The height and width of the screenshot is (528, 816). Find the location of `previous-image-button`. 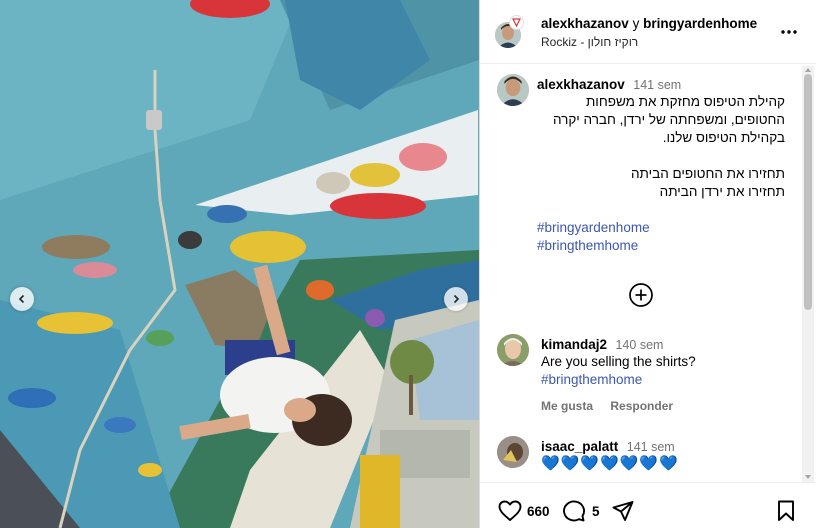

previous-image-button is located at coordinates (22, 299).